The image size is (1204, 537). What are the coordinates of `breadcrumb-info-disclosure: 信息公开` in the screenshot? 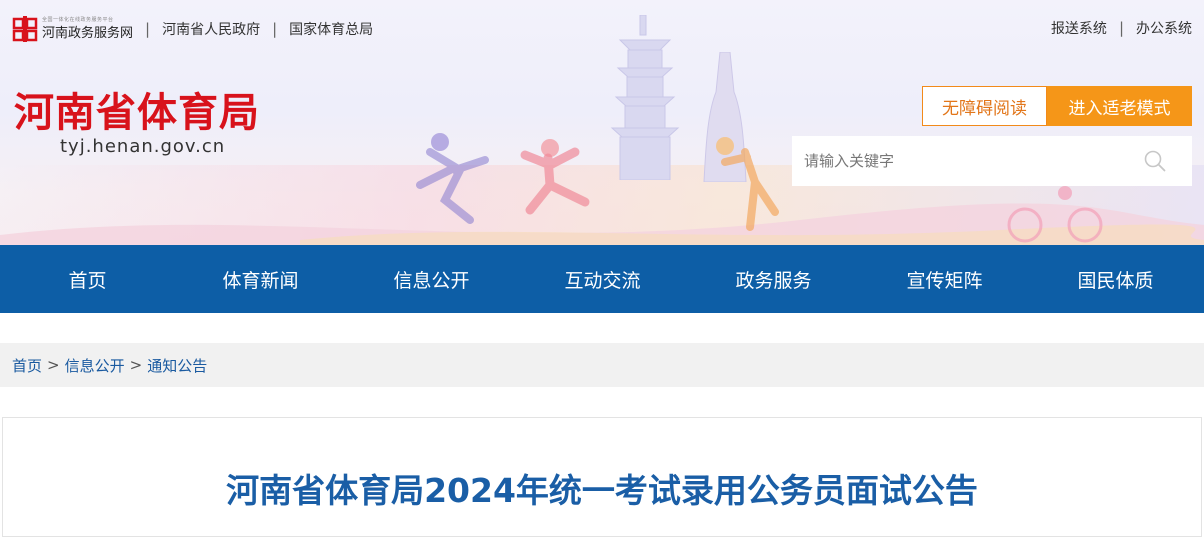 It's located at (95, 365).